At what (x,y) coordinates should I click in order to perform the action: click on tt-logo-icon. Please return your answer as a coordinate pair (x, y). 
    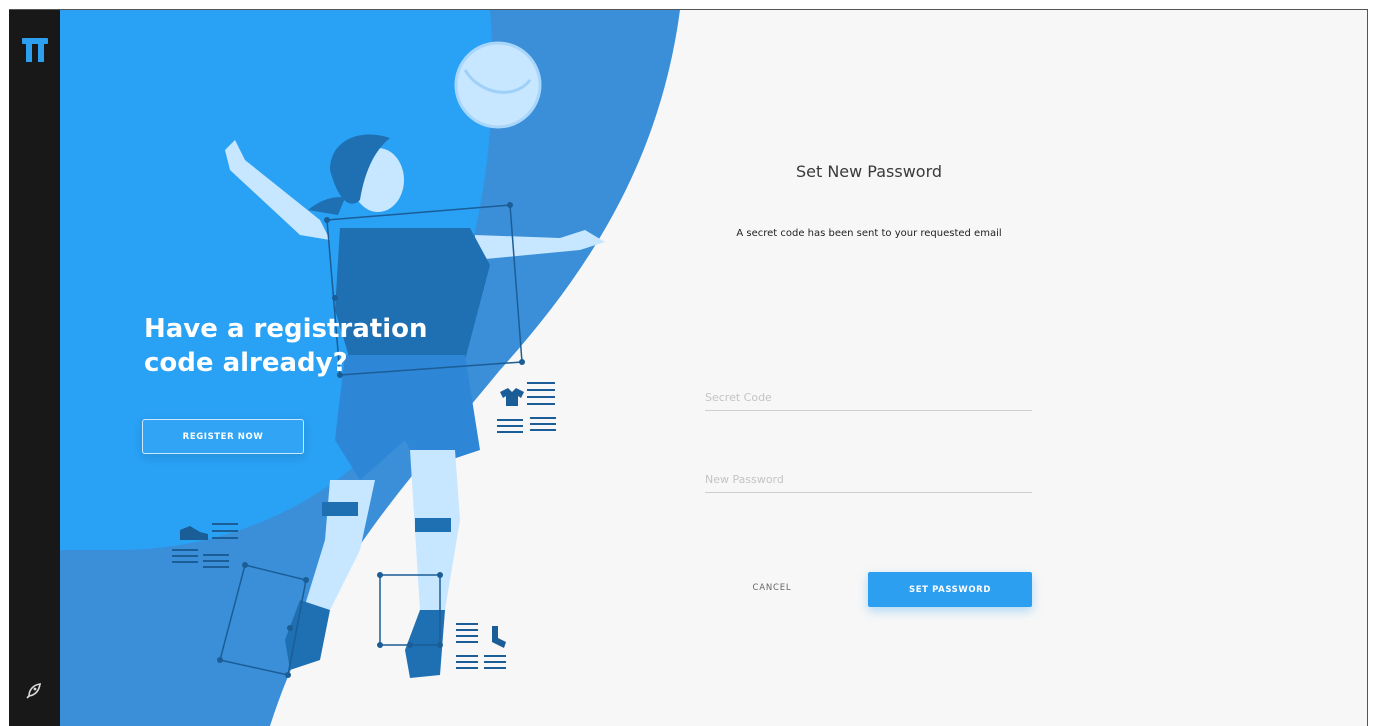
    Looking at the image, I should click on (35, 50).